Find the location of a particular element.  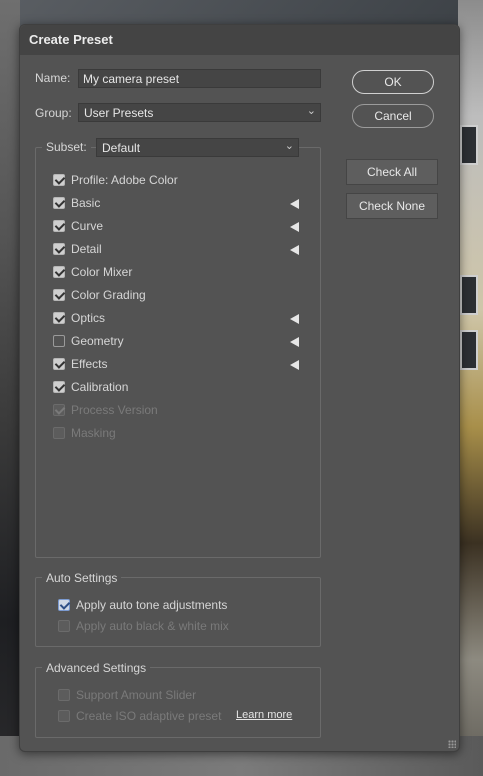

auto-bw-label: Apply auto black & white mix is located at coordinates (152, 626).